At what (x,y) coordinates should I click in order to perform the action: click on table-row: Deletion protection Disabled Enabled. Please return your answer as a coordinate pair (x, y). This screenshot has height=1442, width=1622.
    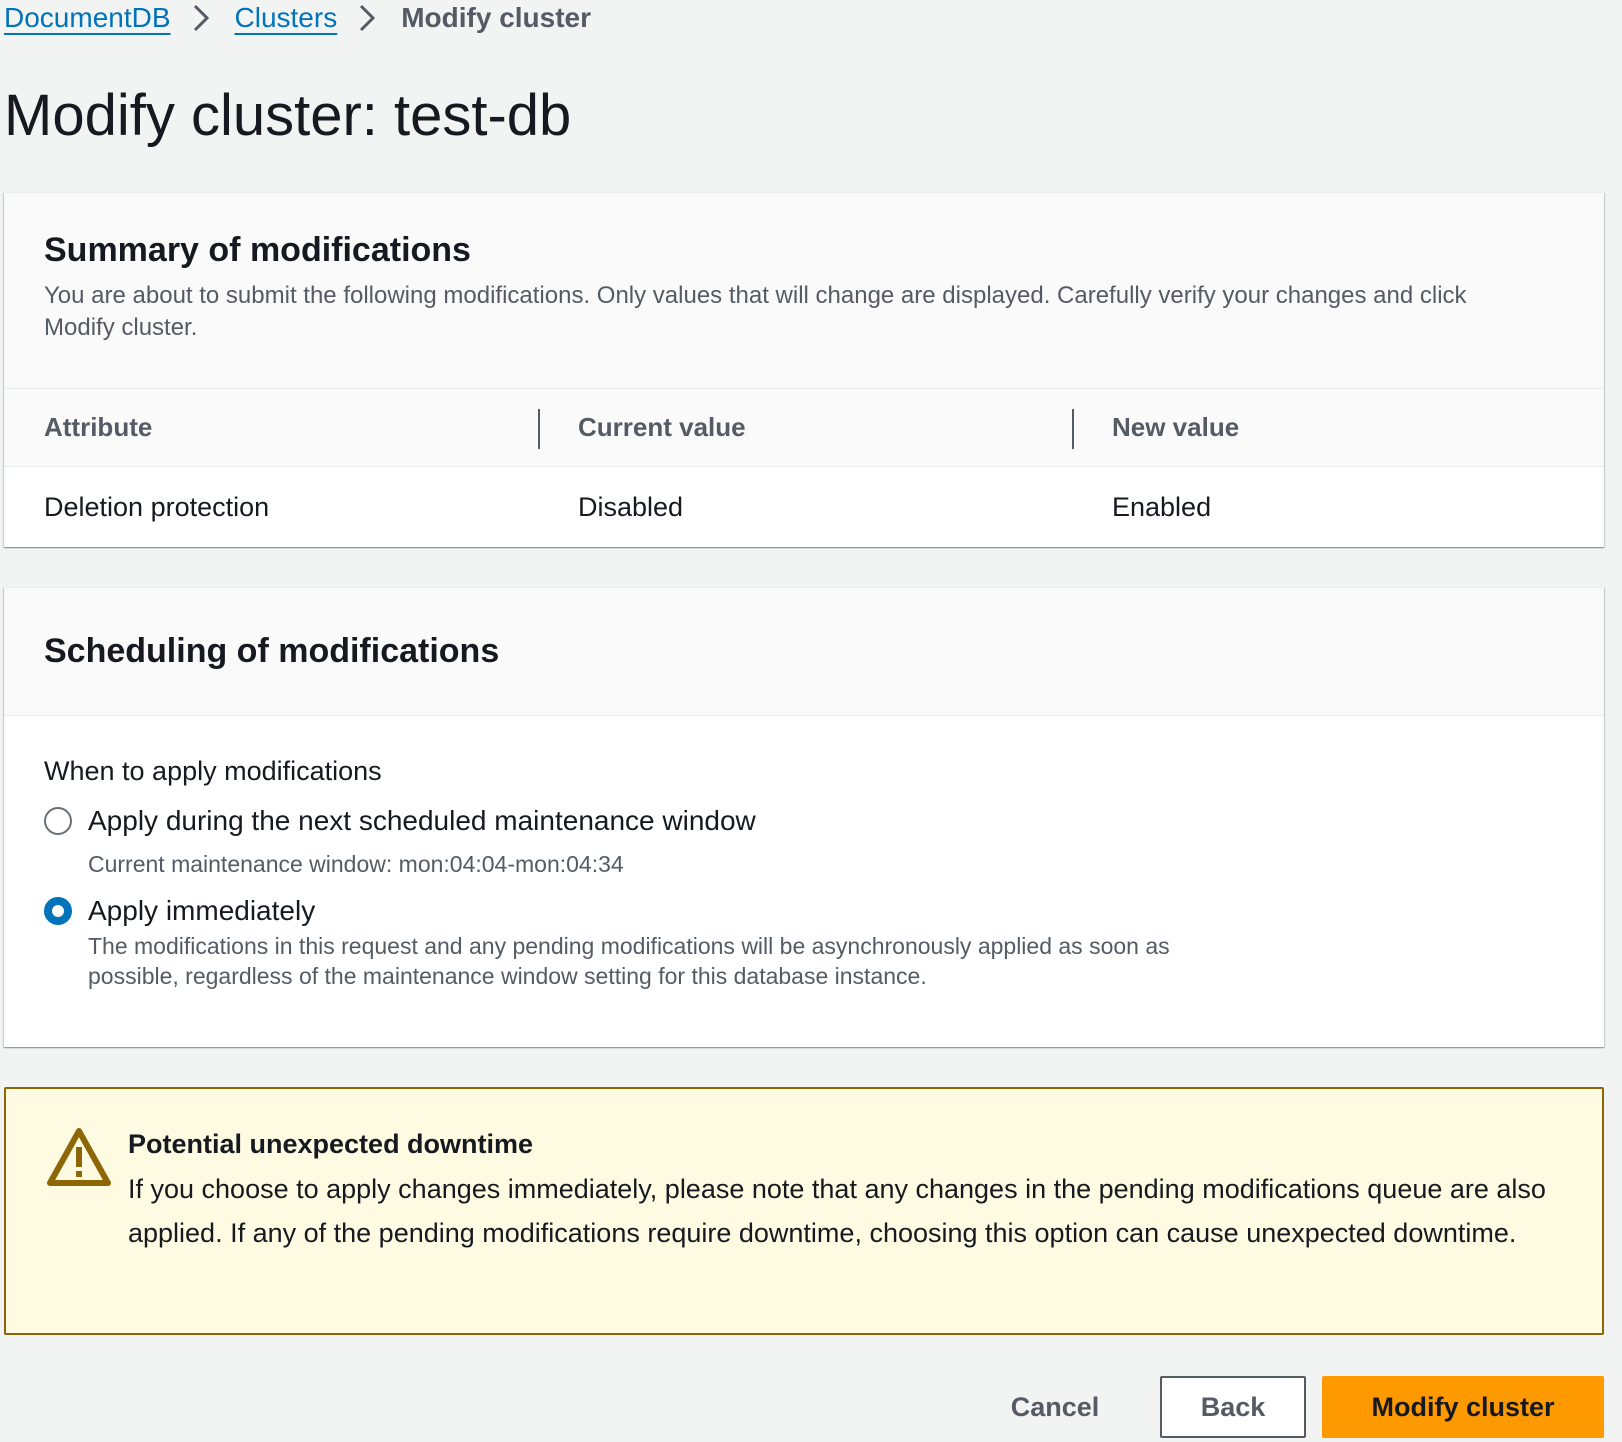
    Looking at the image, I should click on (804, 507).